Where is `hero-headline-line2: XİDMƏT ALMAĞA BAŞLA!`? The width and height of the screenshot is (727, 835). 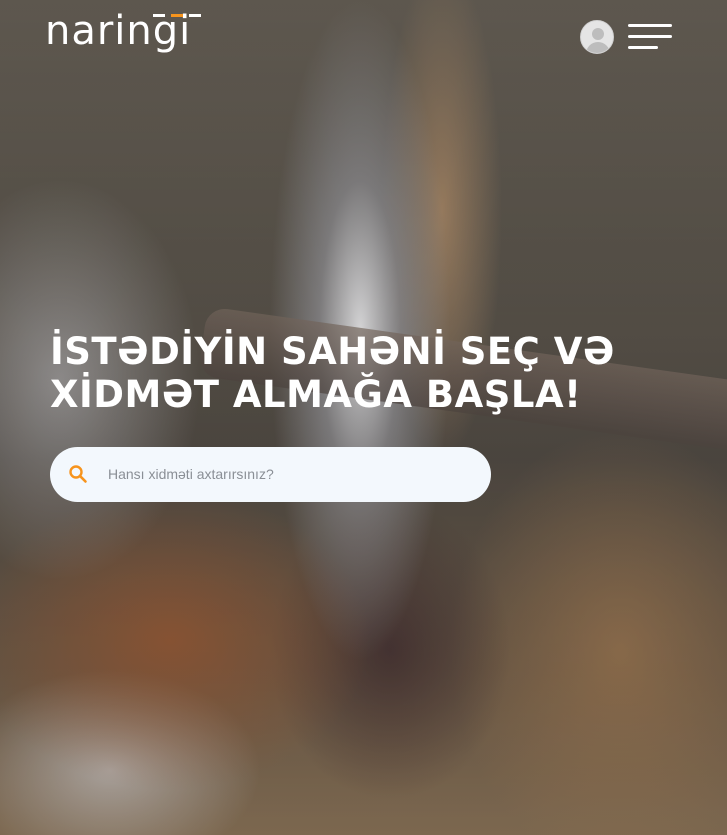 hero-headline-line2: XİDMƏT ALMAĞA BAŞLA! is located at coordinates (316, 394).